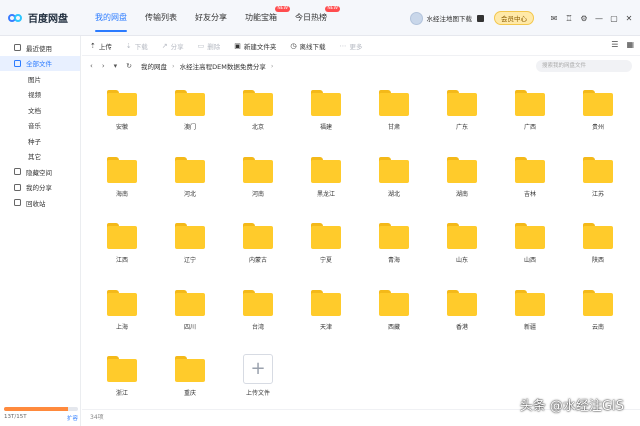  I want to click on mail-icon: ✉, so click(554, 18).